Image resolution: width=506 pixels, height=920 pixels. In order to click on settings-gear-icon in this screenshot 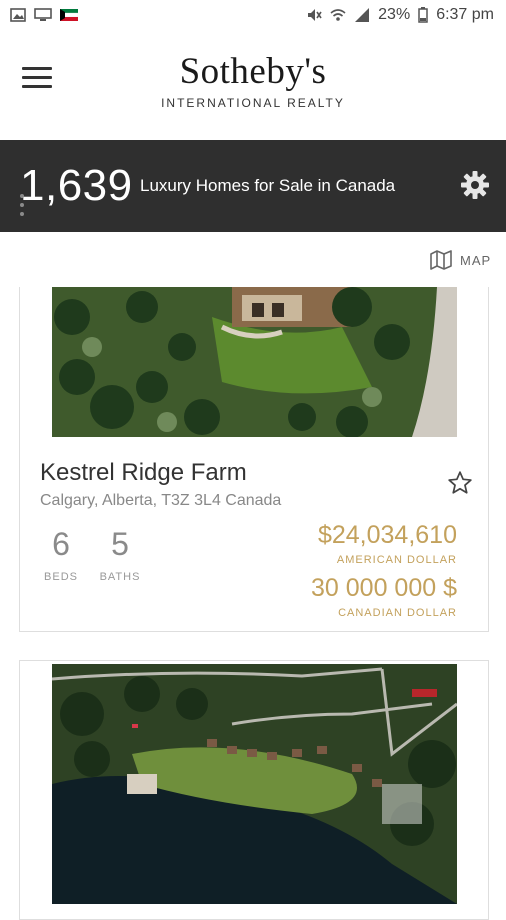, I will do `click(475, 185)`.